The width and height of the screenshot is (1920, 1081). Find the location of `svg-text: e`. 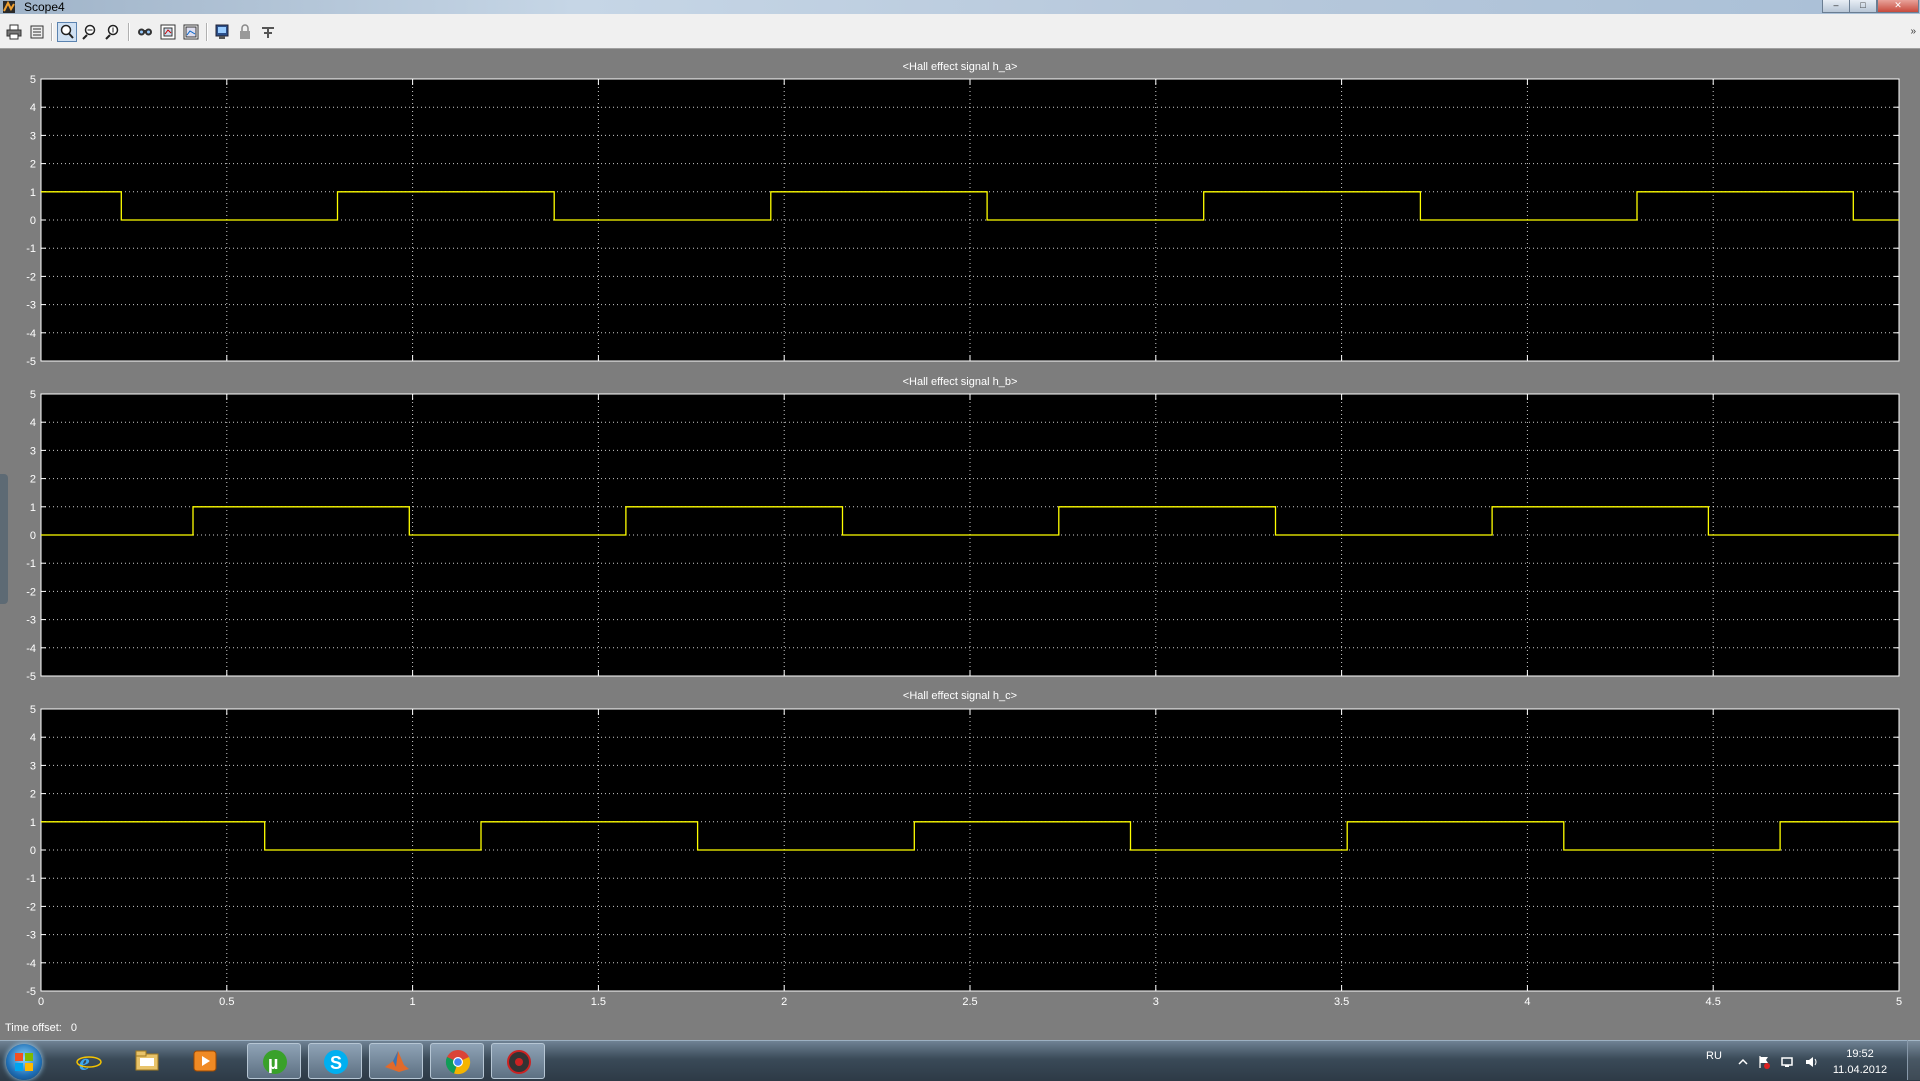

svg-text: e is located at coordinates (84, 1062).